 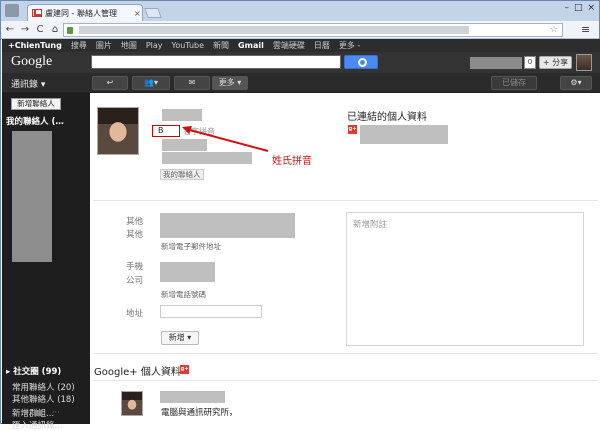 I want to click on gplus-name-redacted, so click(x=192, y=397).